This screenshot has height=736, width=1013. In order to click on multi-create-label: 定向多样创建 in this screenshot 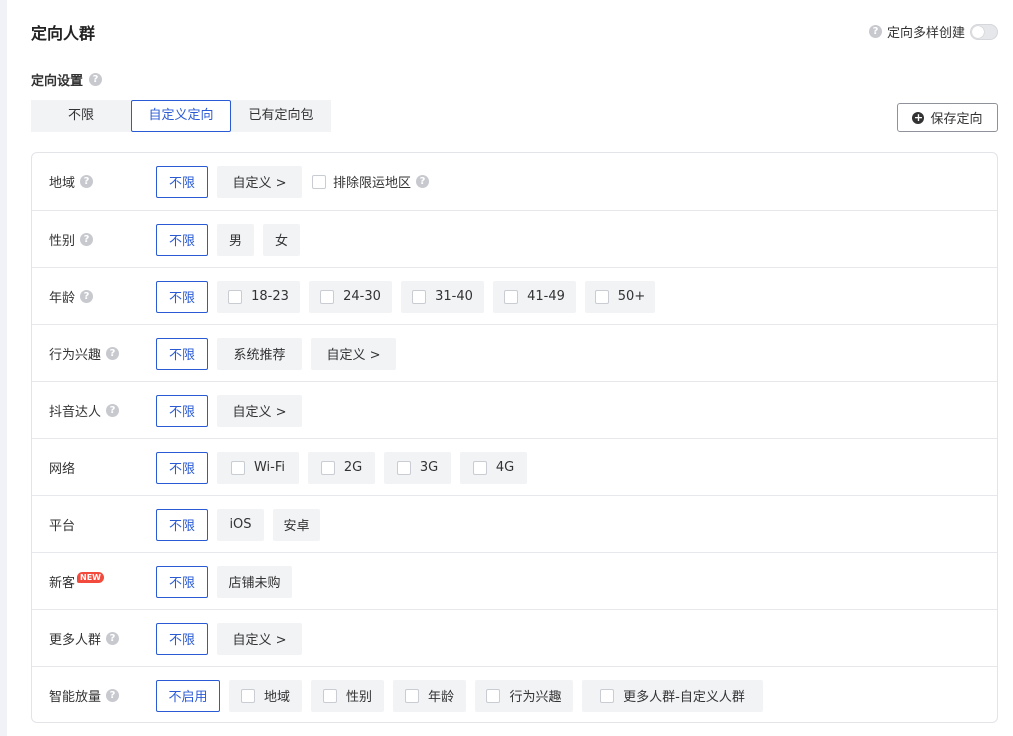, I will do `click(925, 33)`.